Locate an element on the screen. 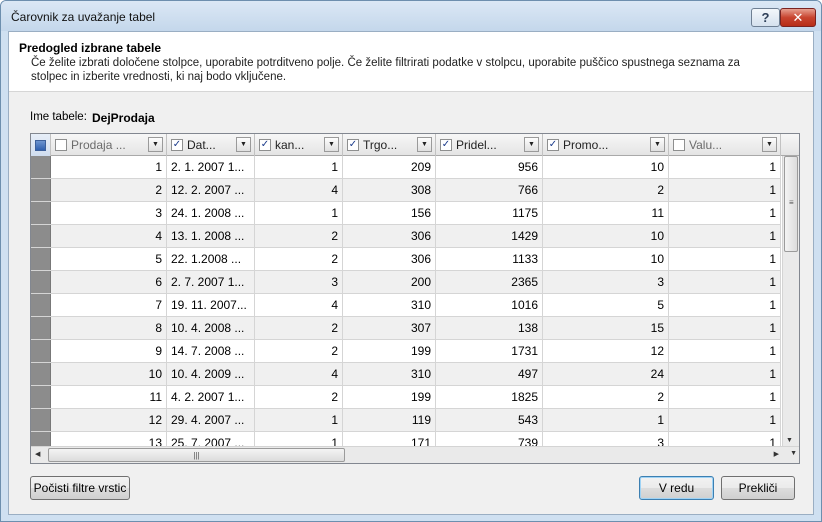 This screenshot has height=522, width=822. scroll-right-icon: ▶ is located at coordinates (776, 454).